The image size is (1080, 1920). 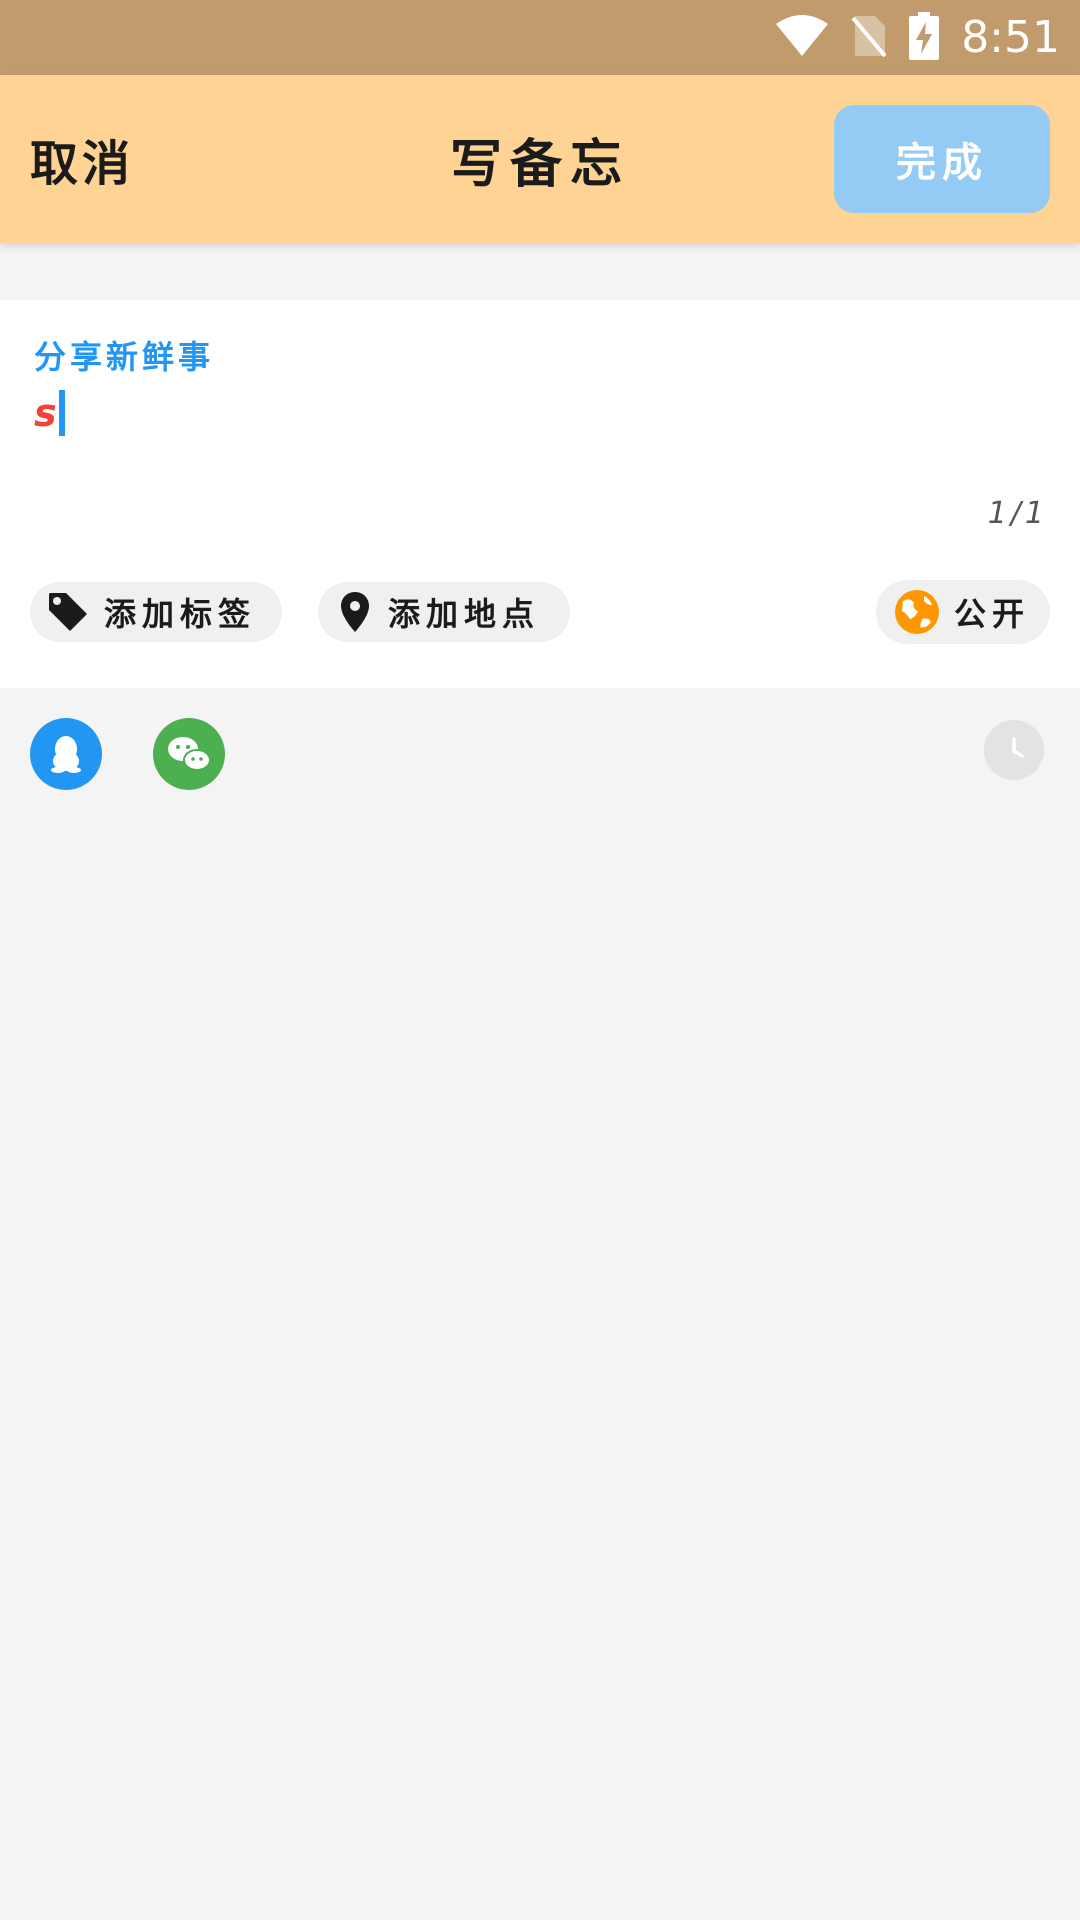 What do you see at coordinates (355, 612) in the screenshot?
I see `location-pin-icon` at bounding box center [355, 612].